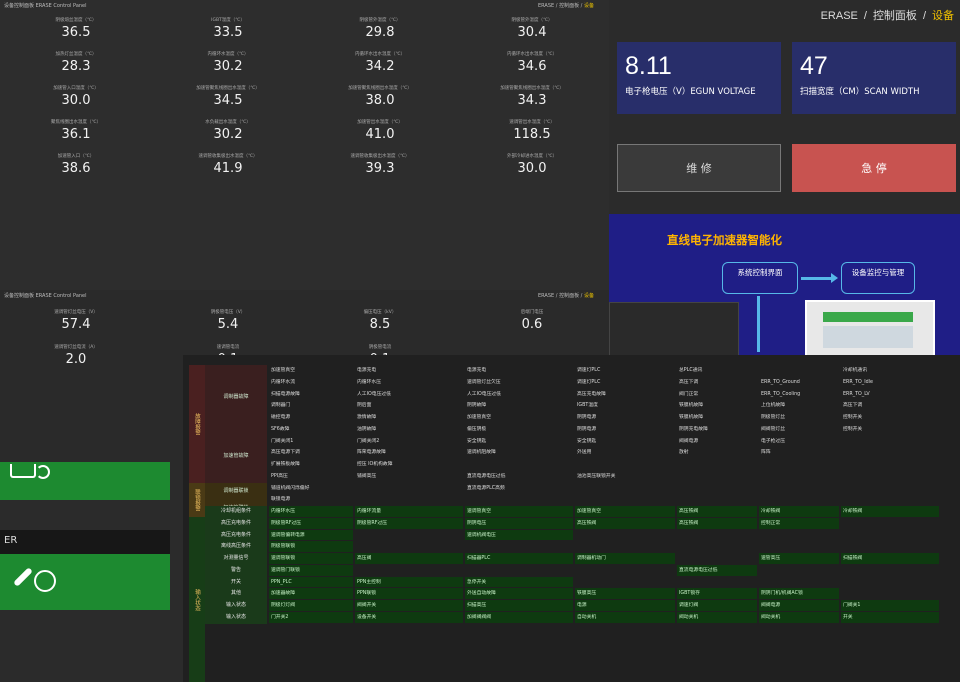 The image size is (960, 682). I want to click on metric-value: 33.5, so click(228, 32).